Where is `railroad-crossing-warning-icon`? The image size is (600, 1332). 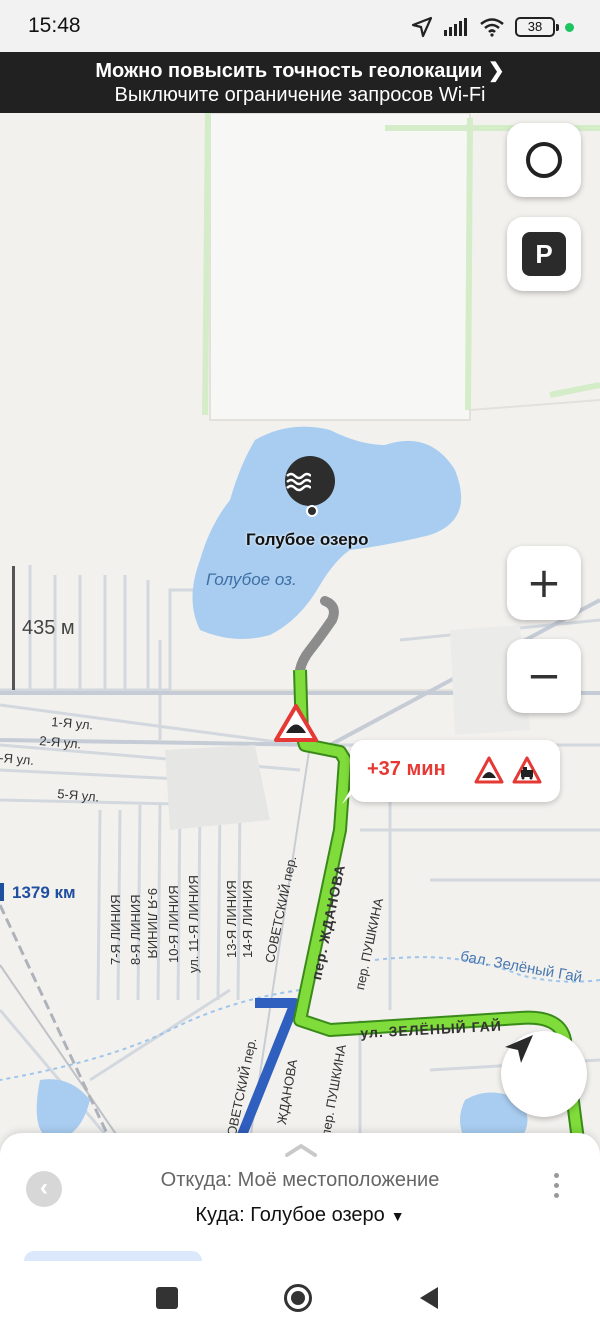
railroad-crossing-warning-icon is located at coordinates (527, 770).